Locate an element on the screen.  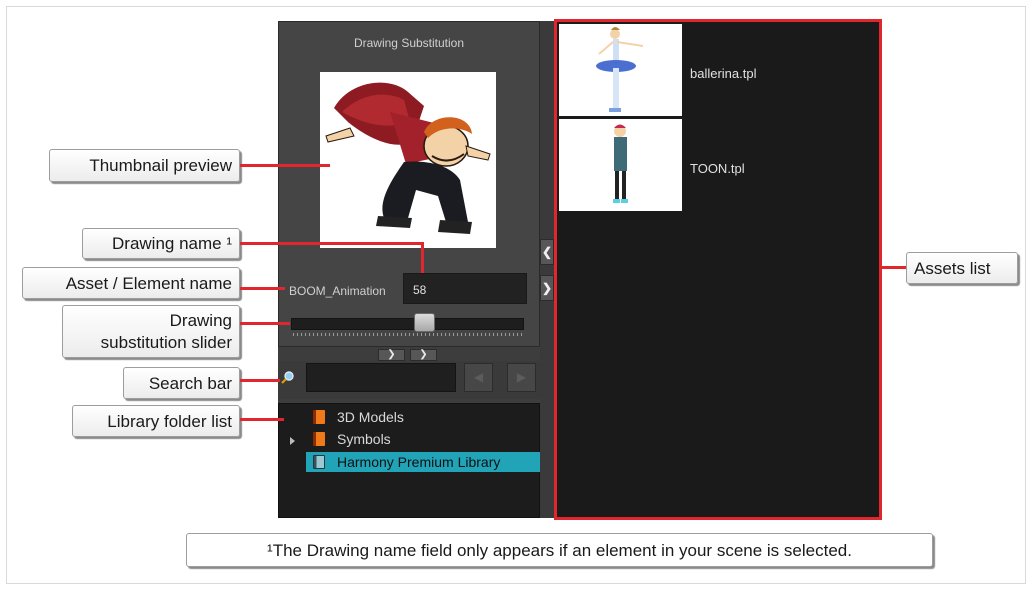
panel-title: Drawing Substitution is located at coordinates (409, 43).